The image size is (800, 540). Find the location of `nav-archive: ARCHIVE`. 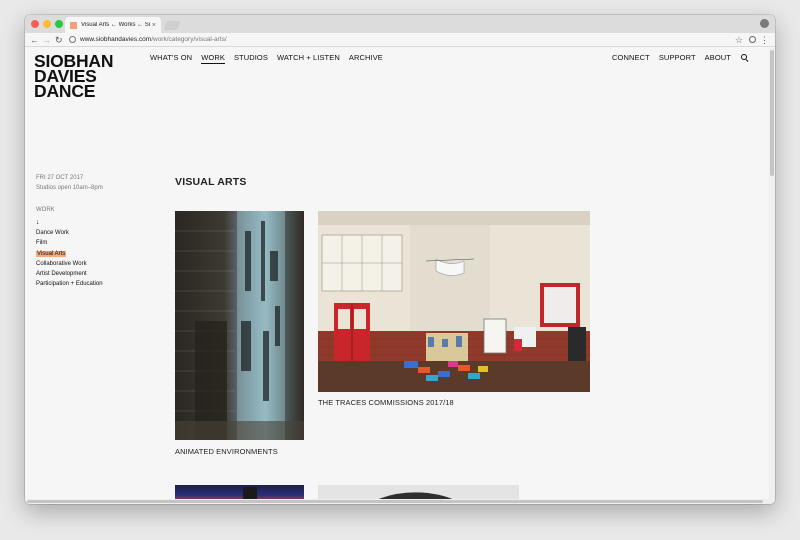

nav-archive: ARCHIVE is located at coordinates (366, 58).